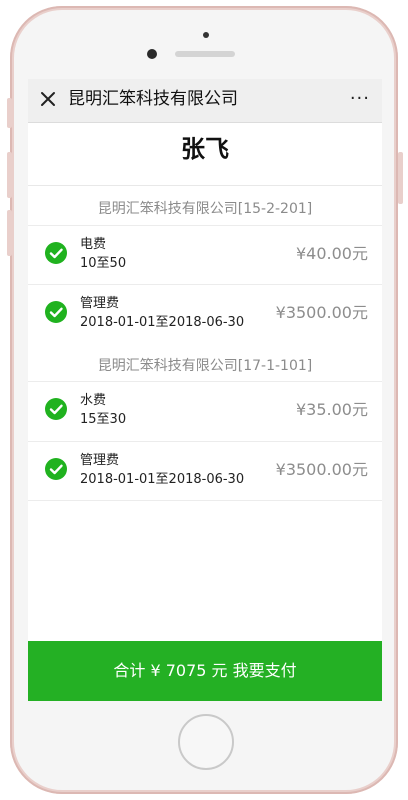 The image size is (408, 800). What do you see at coordinates (332, 253) in the screenshot?
I see `bill-item-amount: ¥40.00元` at bounding box center [332, 253].